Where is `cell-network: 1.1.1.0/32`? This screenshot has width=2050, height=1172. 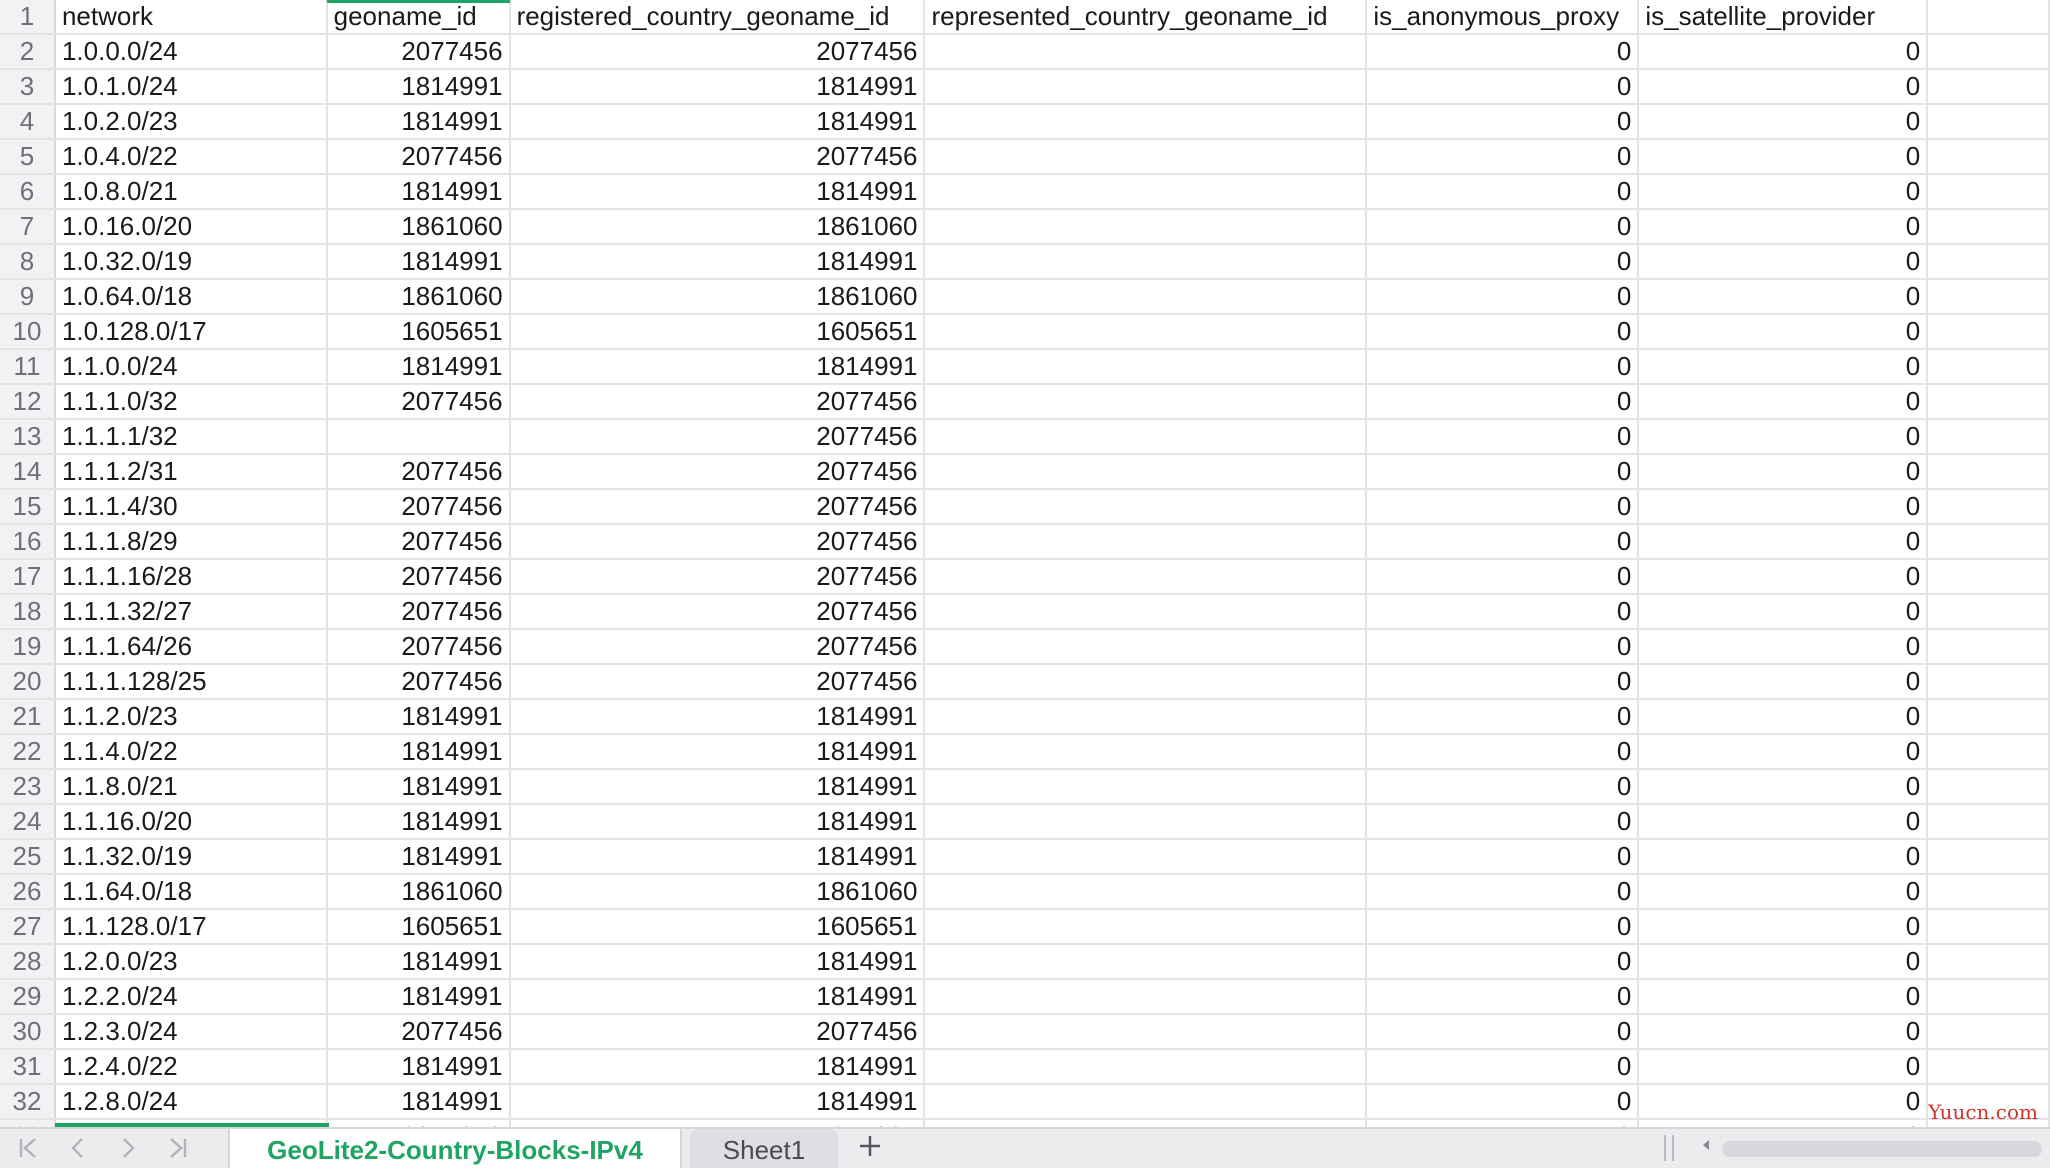 cell-network: 1.1.1.0/32 is located at coordinates (191, 402).